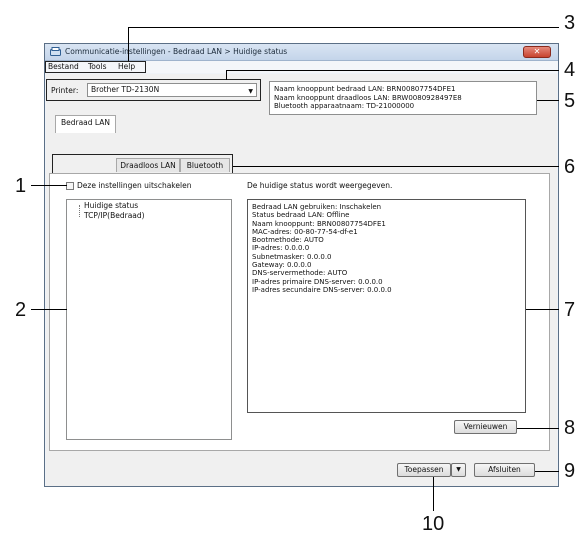 This screenshot has width=586, height=535. What do you see at coordinates (320, 185) in the screenshot?
I see `status-heading: De huidige status wordt weergegeven.` at bounding box center [320, 185].